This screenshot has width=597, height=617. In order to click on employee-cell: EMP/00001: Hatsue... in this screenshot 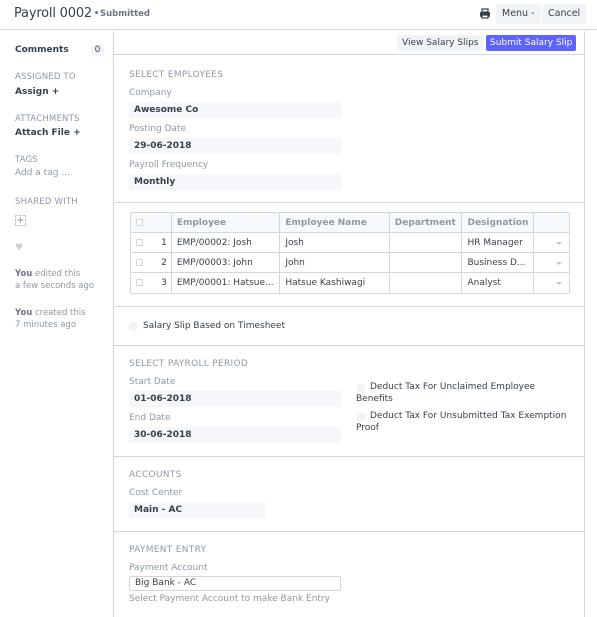, I will do `click(226, 283)`.